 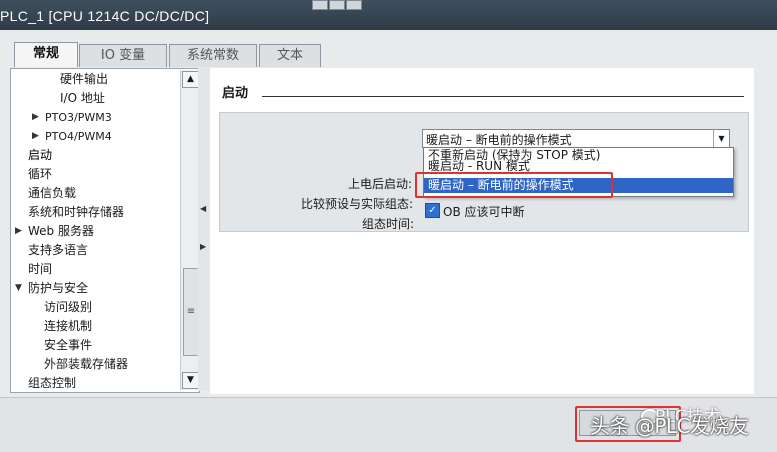 I want to click on nav-item-external-load-memory: 外部装载存储器, so click(x=86, y=364).